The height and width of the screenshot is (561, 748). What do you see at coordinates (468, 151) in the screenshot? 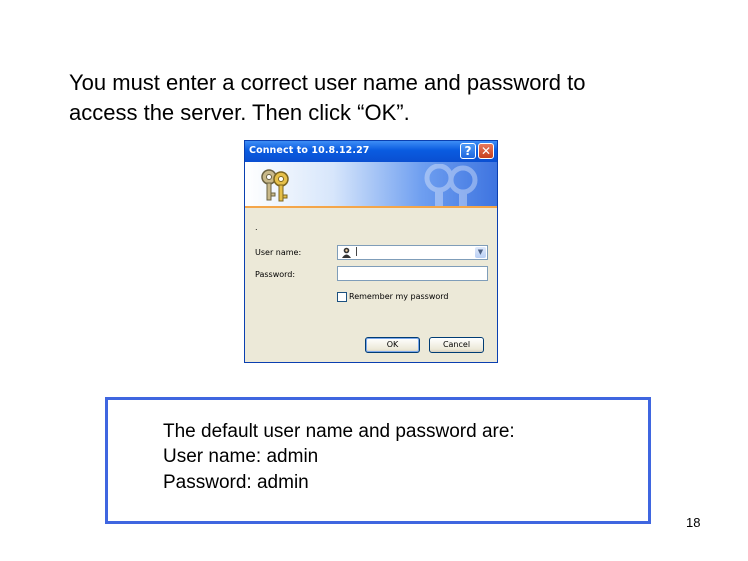
I see `help-button: ?` at bounding box center [468, 151].